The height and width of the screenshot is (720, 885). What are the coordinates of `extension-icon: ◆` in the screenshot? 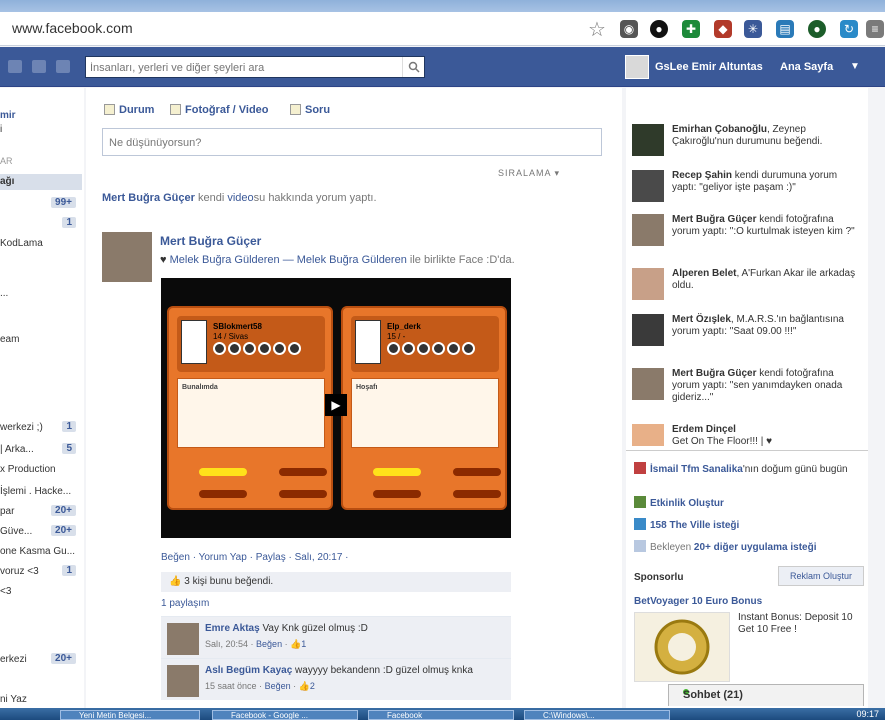 It's located at (723, 29).